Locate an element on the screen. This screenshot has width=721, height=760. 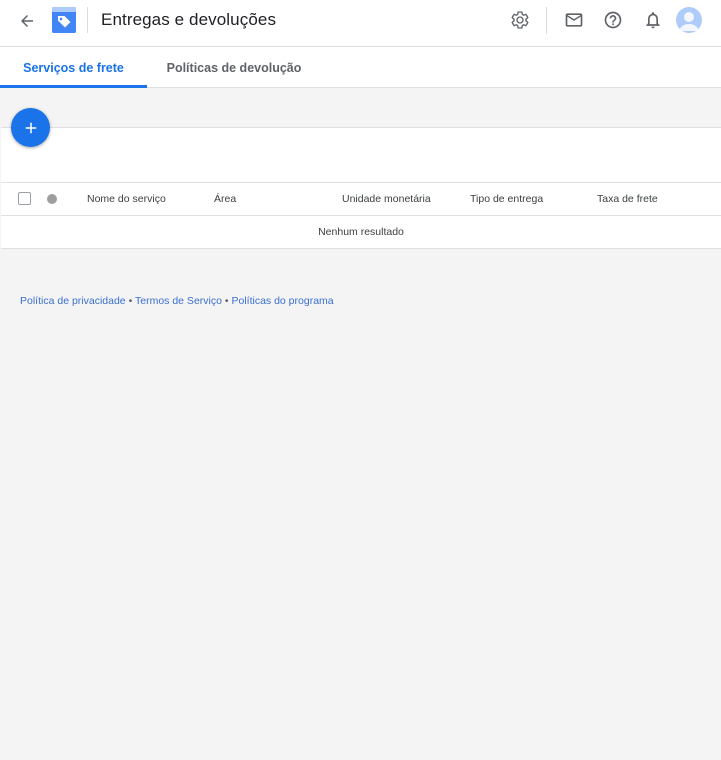
tab-bar: Serviços de frete Políticas de devolução is located at coordinates (360, 67).